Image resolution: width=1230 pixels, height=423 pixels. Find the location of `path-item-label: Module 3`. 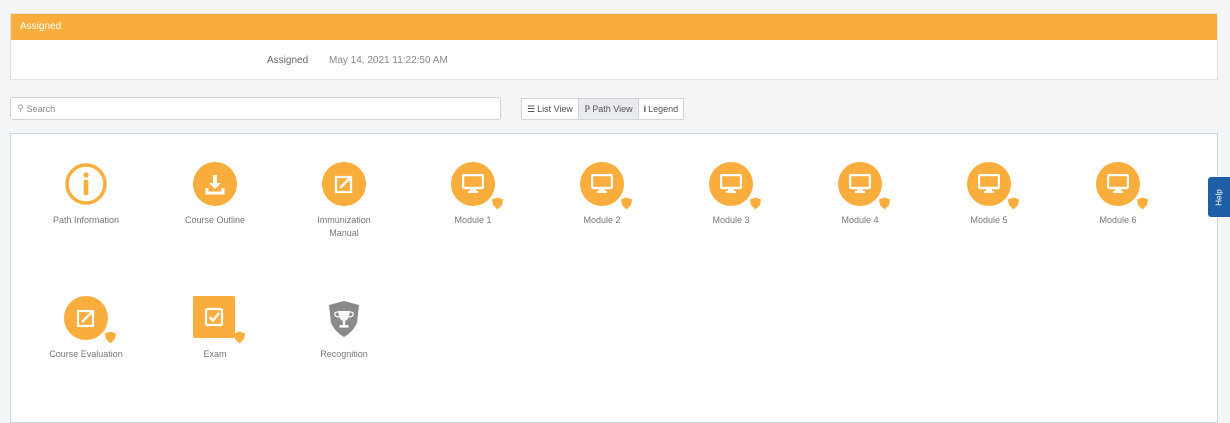

path-item-label: Module 3 is located at coordinates (731, 220).